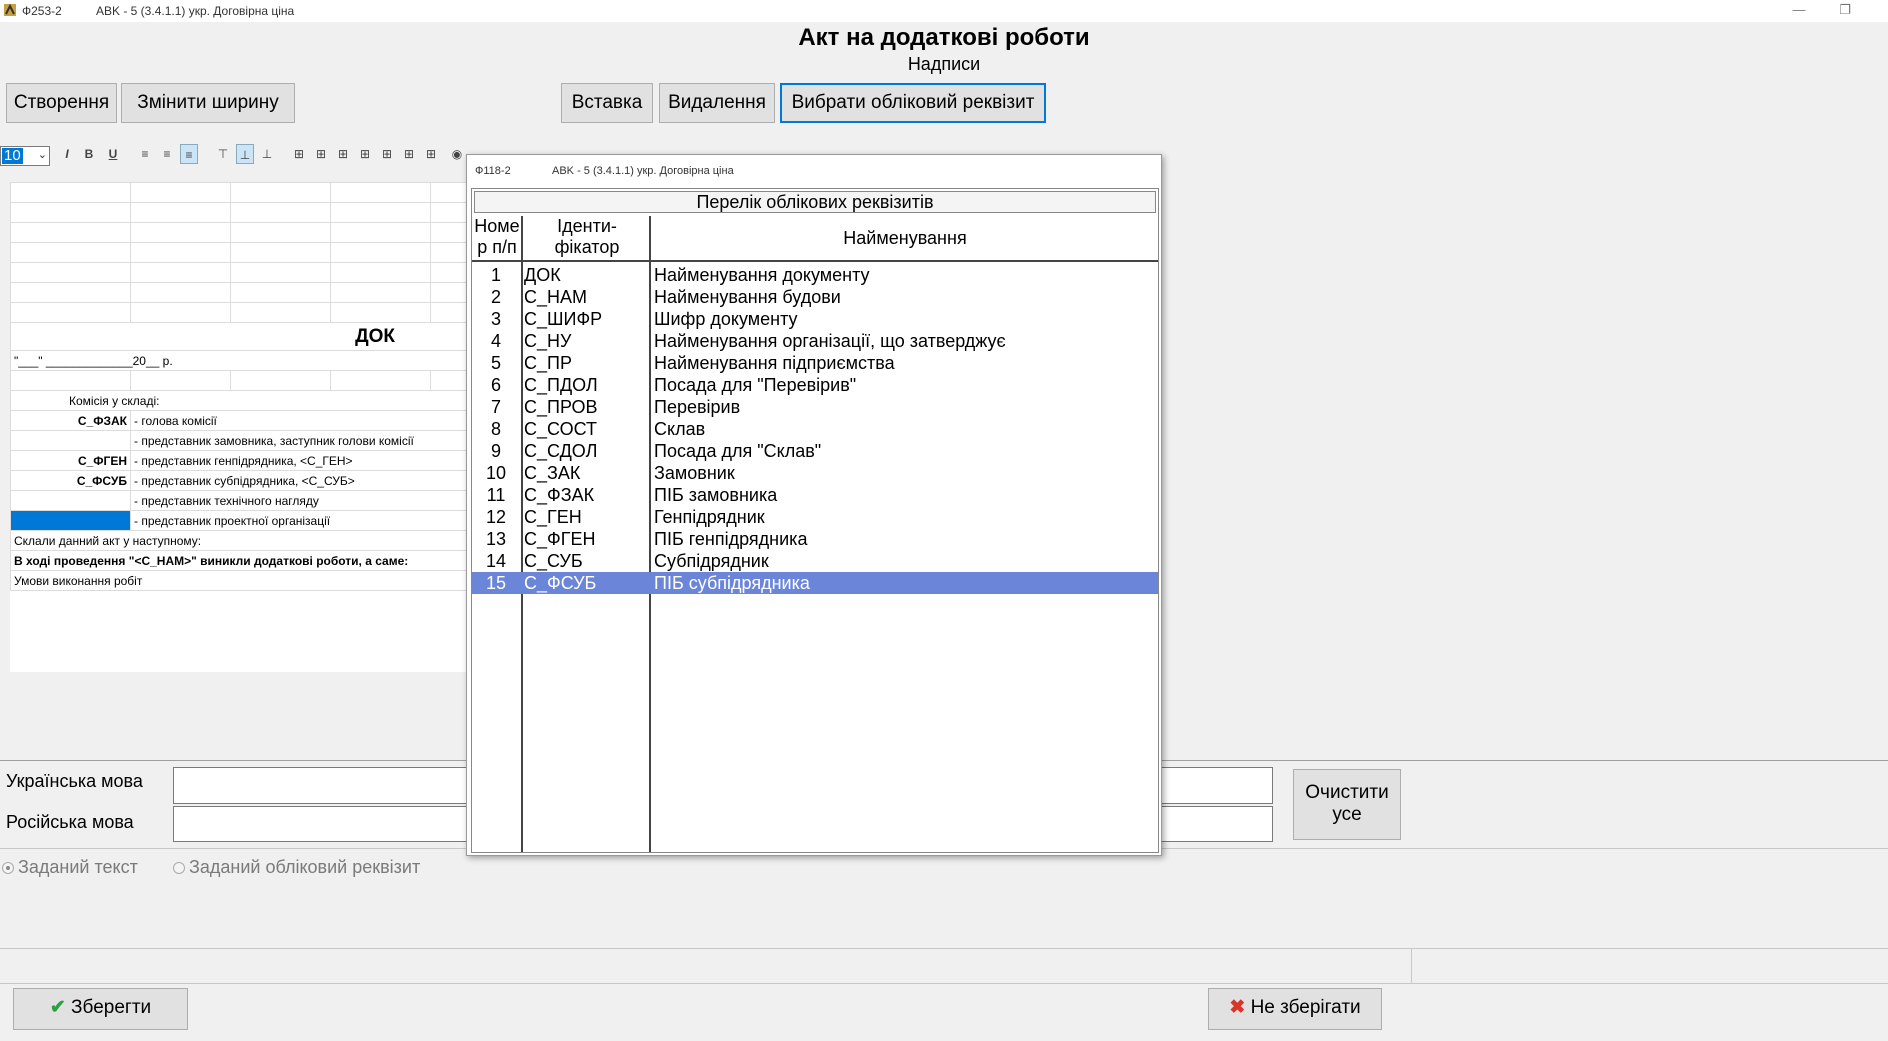 This screenshot has width=1888, height=1041. Describe the element at coordinates (1237, 1007) in the screenshot. I see `close-icon: ✖` at that location.